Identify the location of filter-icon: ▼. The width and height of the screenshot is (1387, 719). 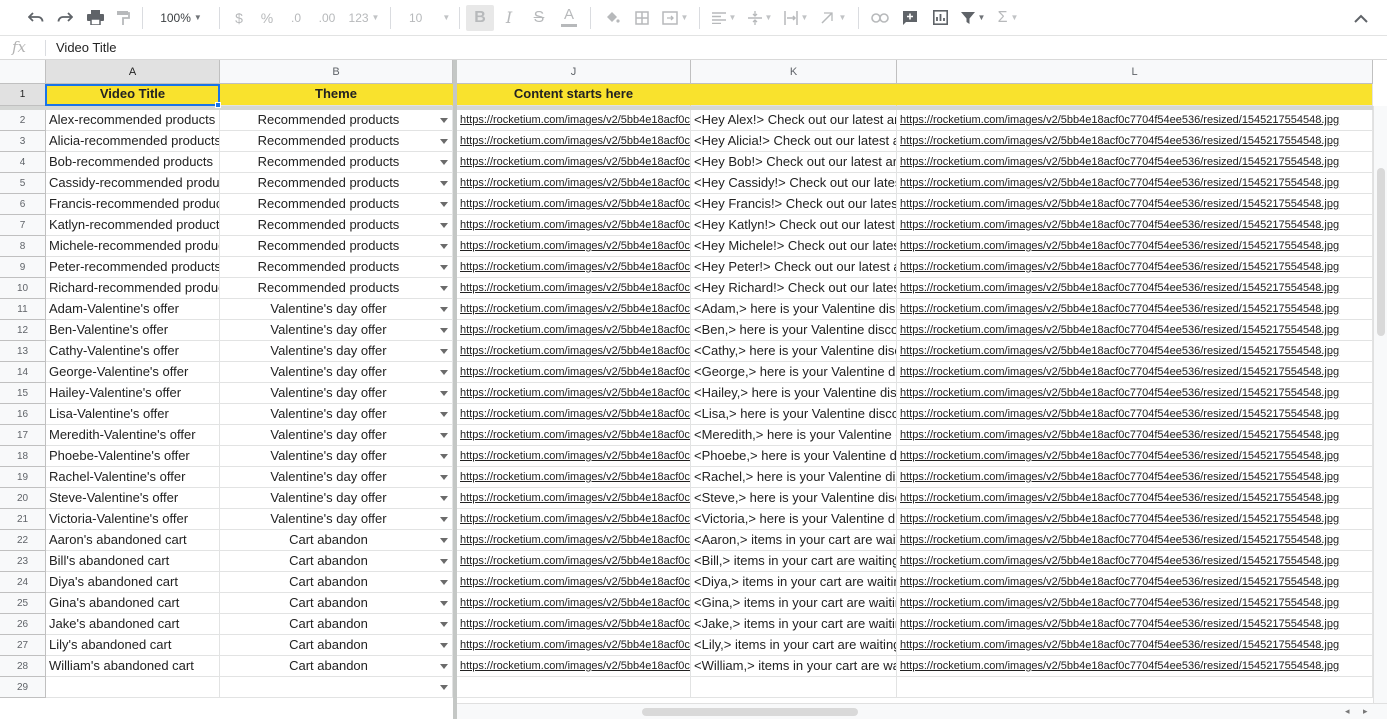
(973, 18).